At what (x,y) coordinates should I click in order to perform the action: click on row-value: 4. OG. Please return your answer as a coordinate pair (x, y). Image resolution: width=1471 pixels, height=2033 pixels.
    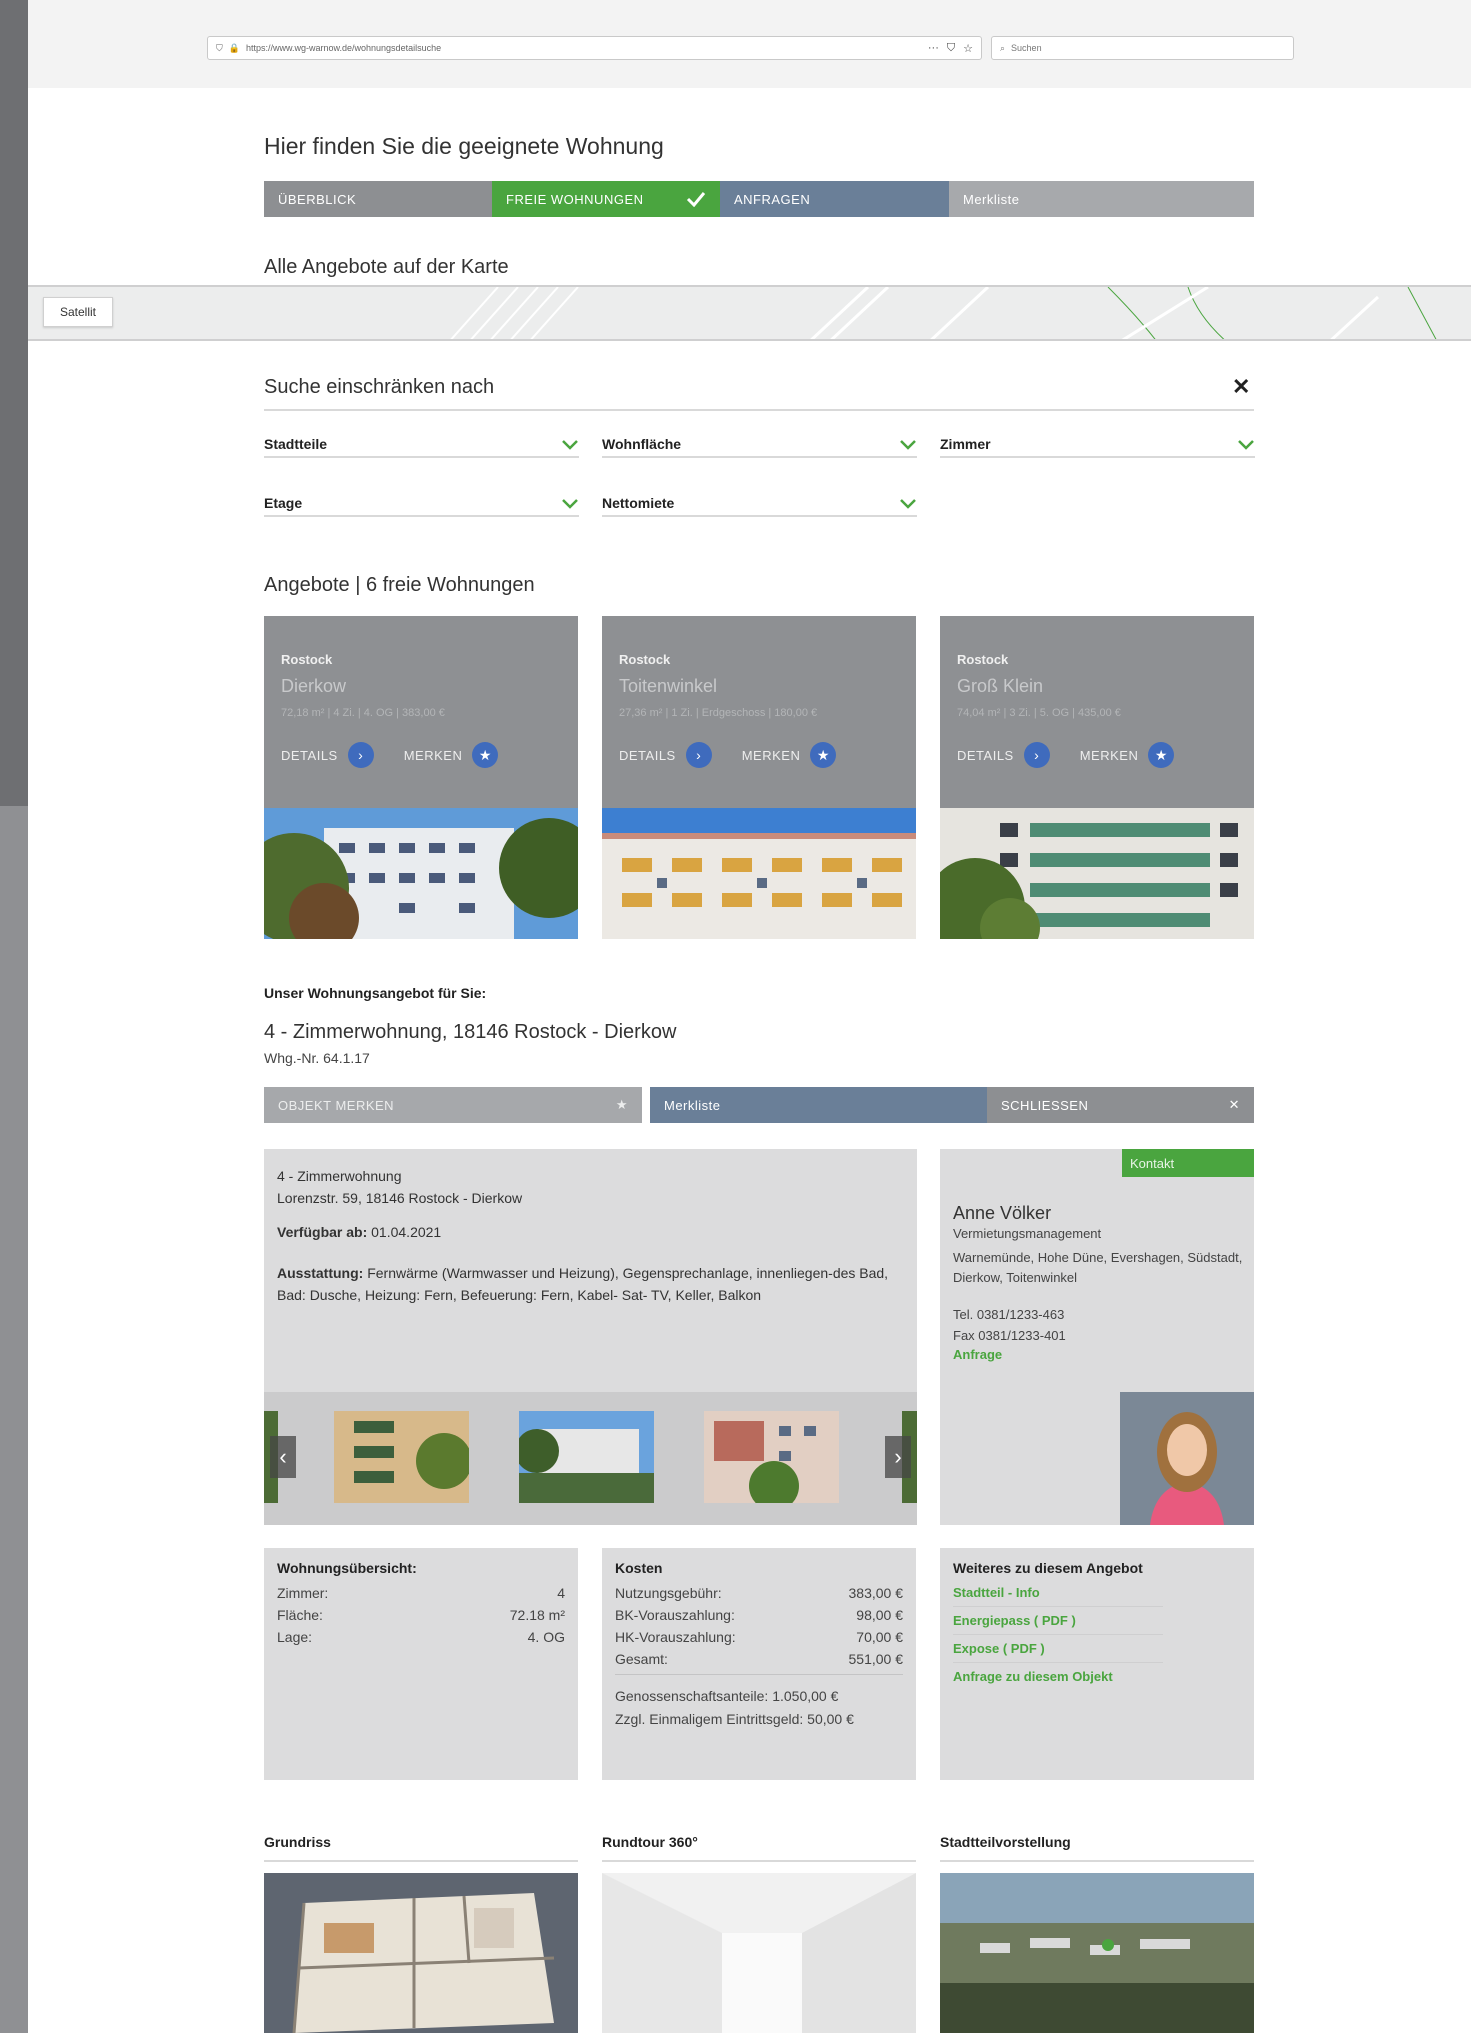
    Looking at the image, I should click on (546, 1637).